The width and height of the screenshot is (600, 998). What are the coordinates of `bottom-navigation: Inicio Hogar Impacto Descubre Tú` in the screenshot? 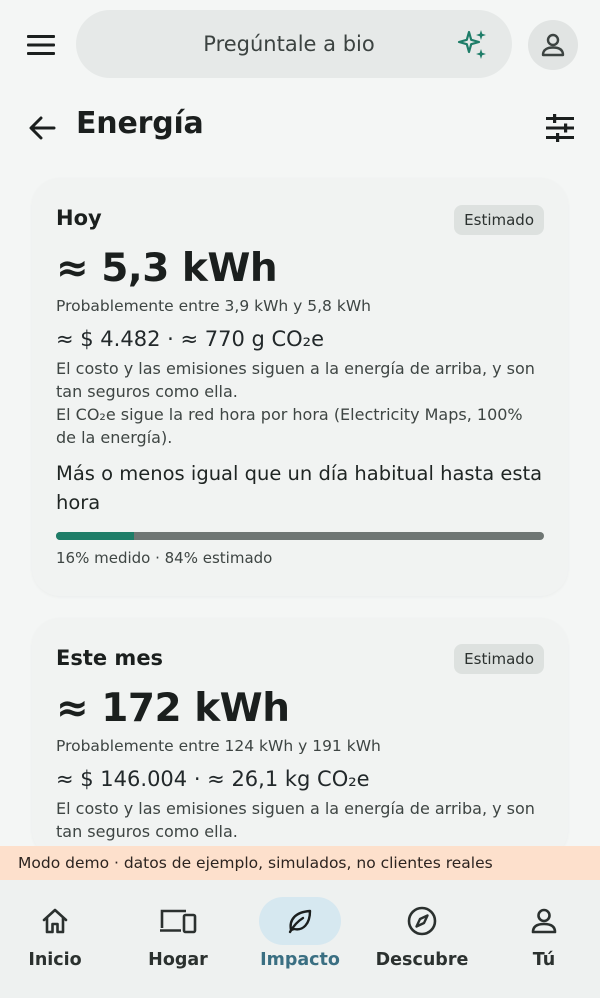 It's located at (300, 939).